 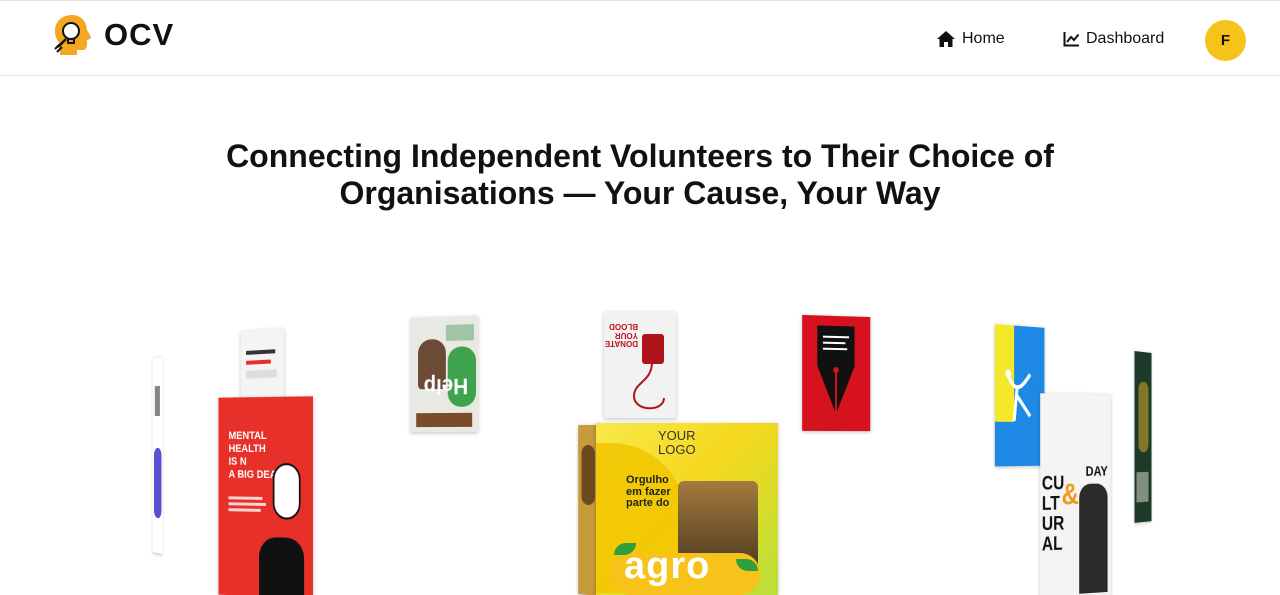 I want to click on nav-dashboard-label: Dashboard, so click(x=1125, y=39).